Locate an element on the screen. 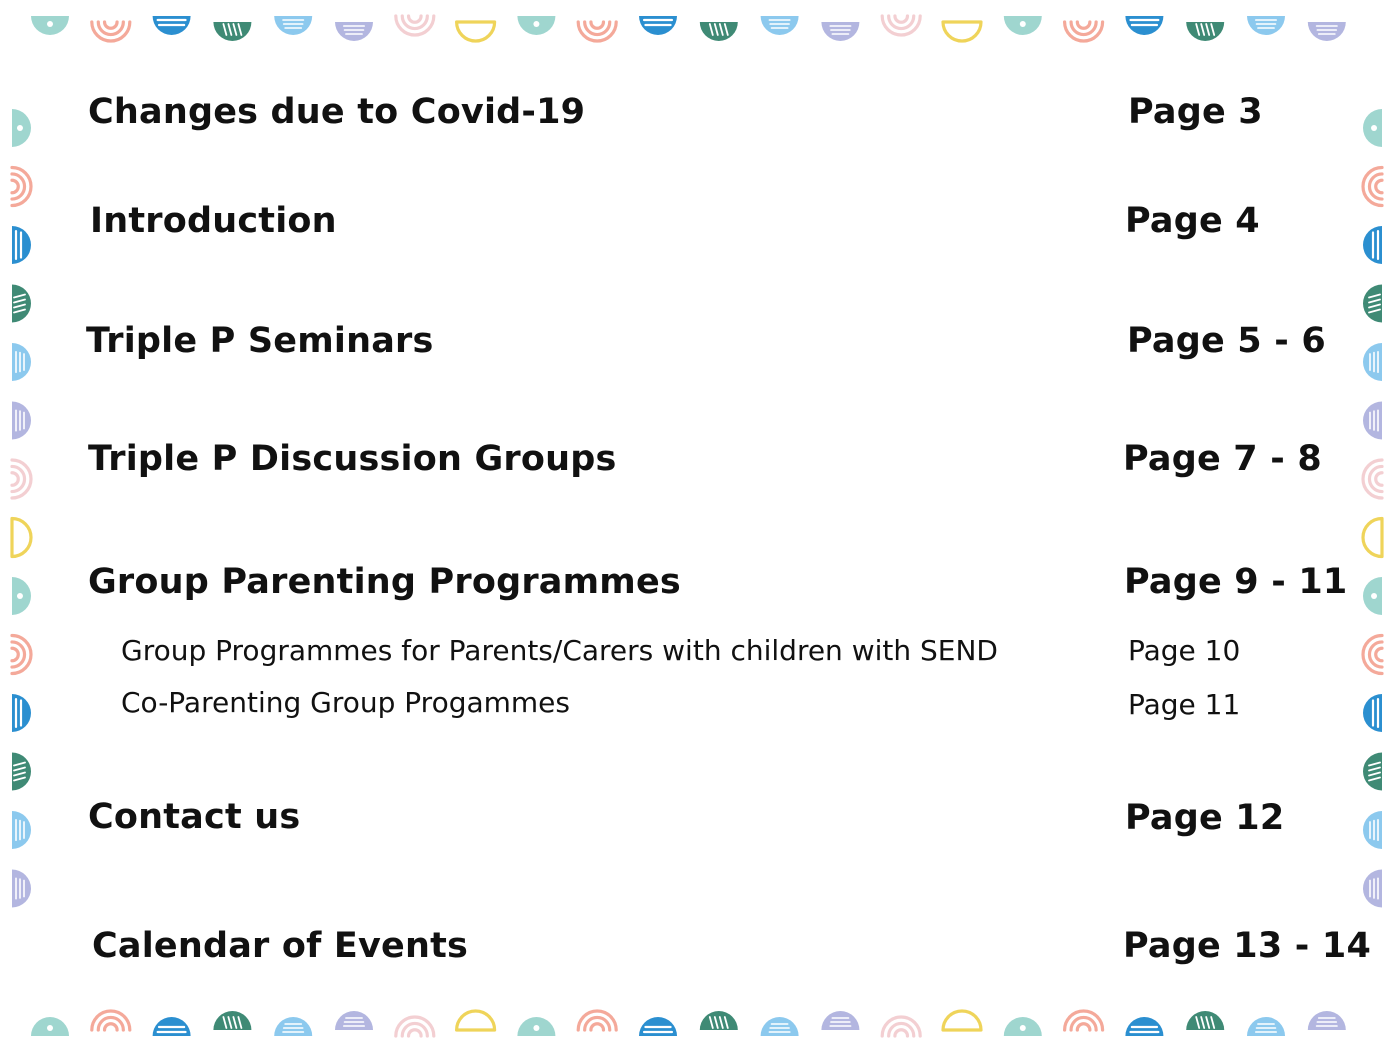  toc-subentry-co-parenting-page: Page 11 is located at coordinates (1184, 704).